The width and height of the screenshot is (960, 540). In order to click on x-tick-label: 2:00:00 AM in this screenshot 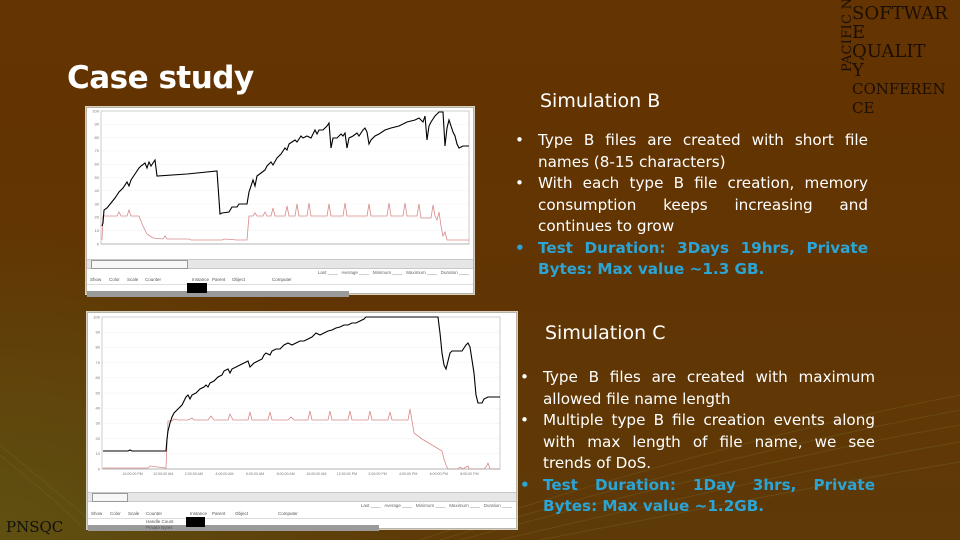, I will do `click(194, 474)`.